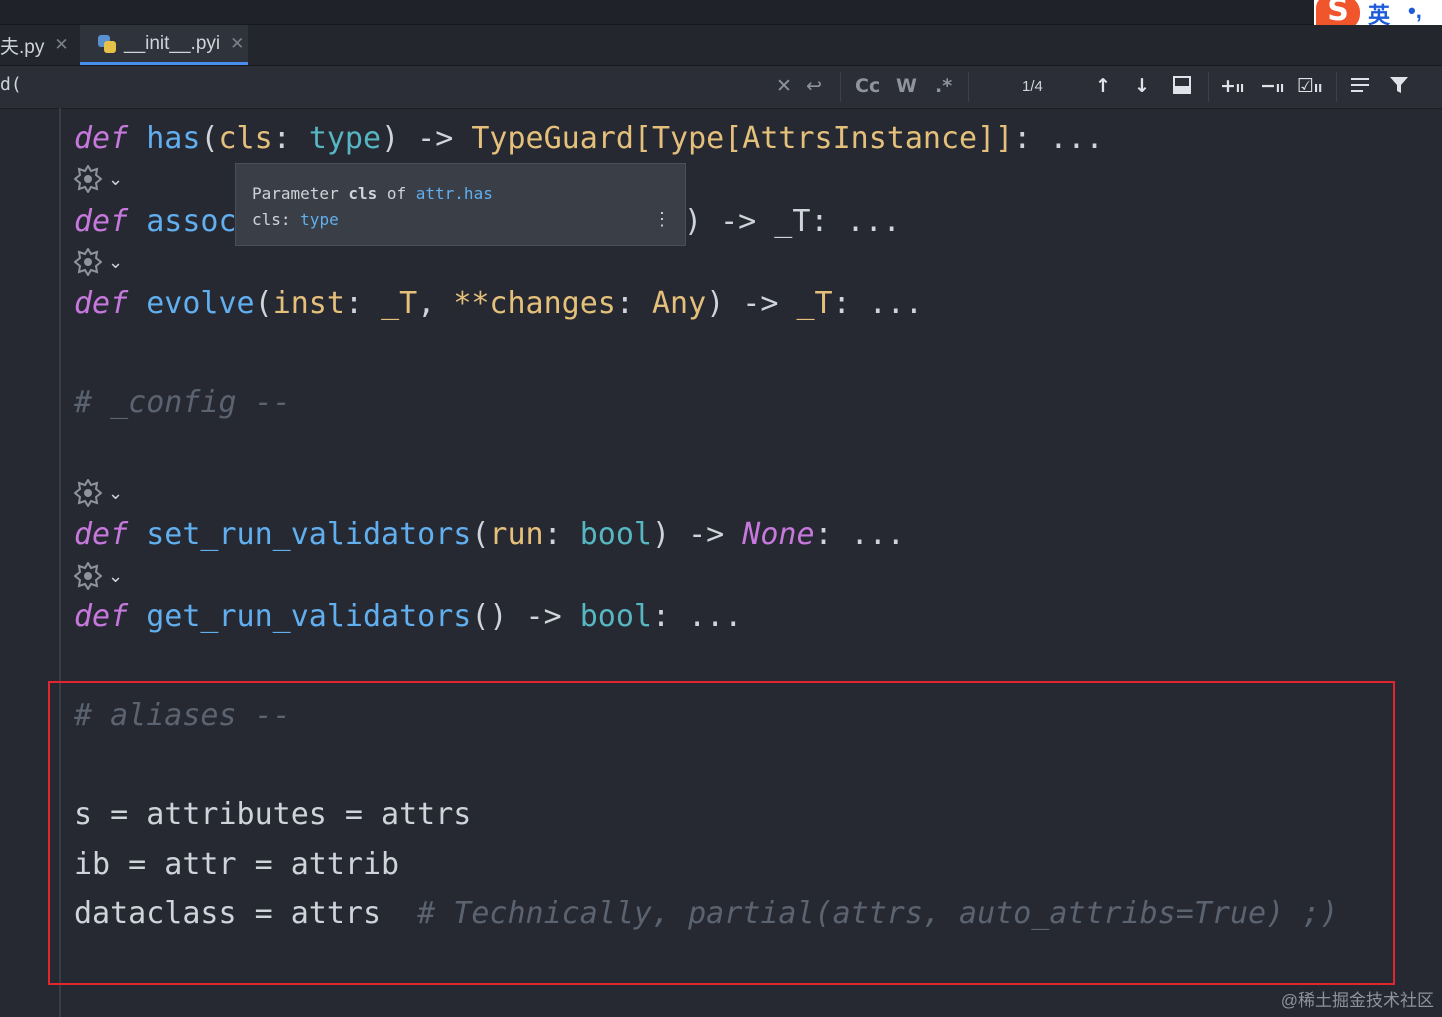 The image size is (1442, 1017). Describe the element at coordinates (784, 86) in the screenshot. I see `clear-search-icon: ✕` at that location.